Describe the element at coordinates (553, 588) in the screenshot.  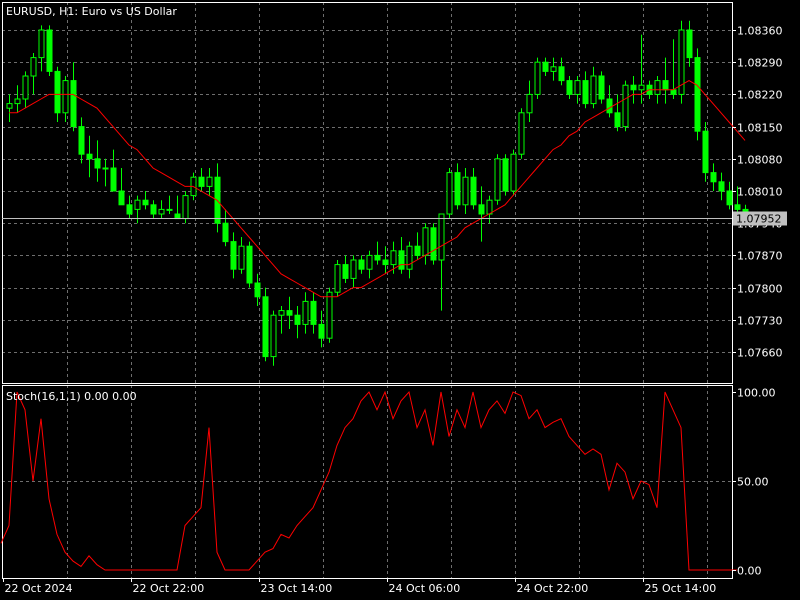
I see `time-tick-label: 24 Oct 22:00` at that location.